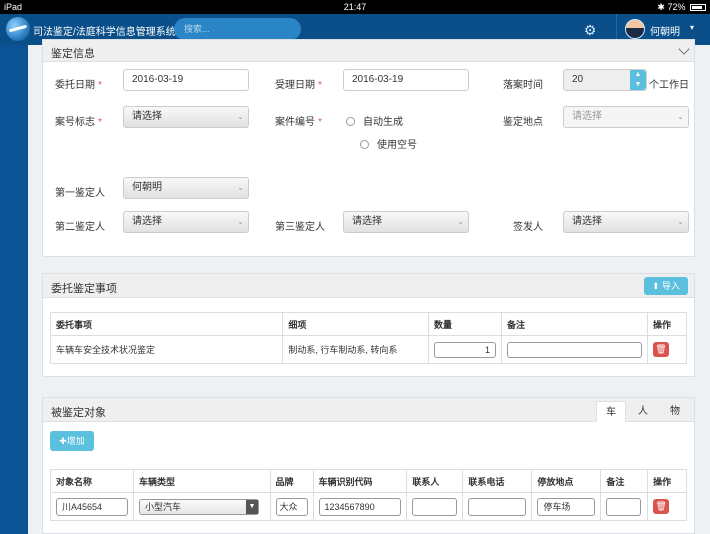 This screenshot has height=534, width=710. What do you see at coordinates (406, 222) in the screenshot?
I see `appraiser3-select: 请选择 ⌄` at bounding box center [406, 222].